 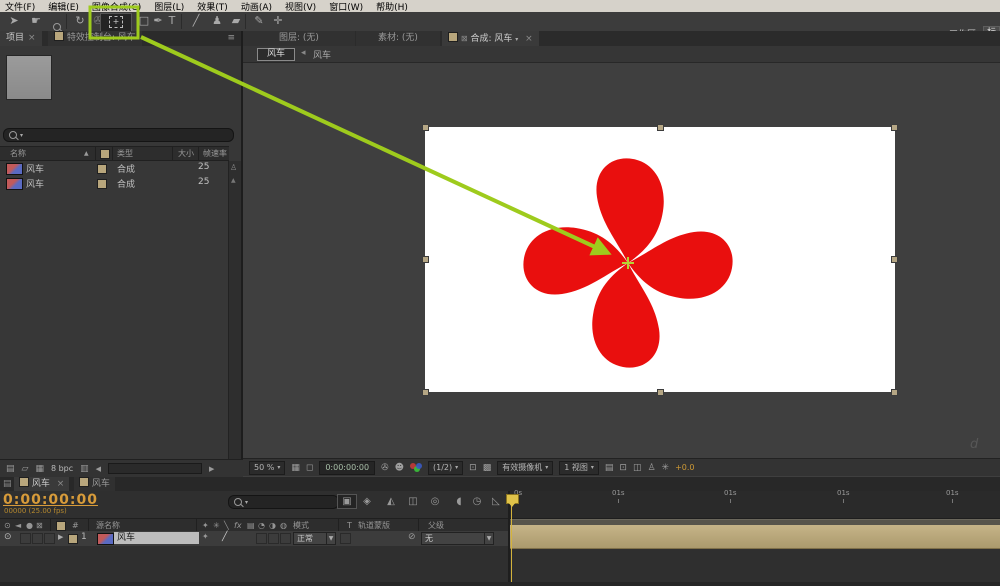 I want to click on hide-shy-layers-button: ◭, so click(x=391, y=501).